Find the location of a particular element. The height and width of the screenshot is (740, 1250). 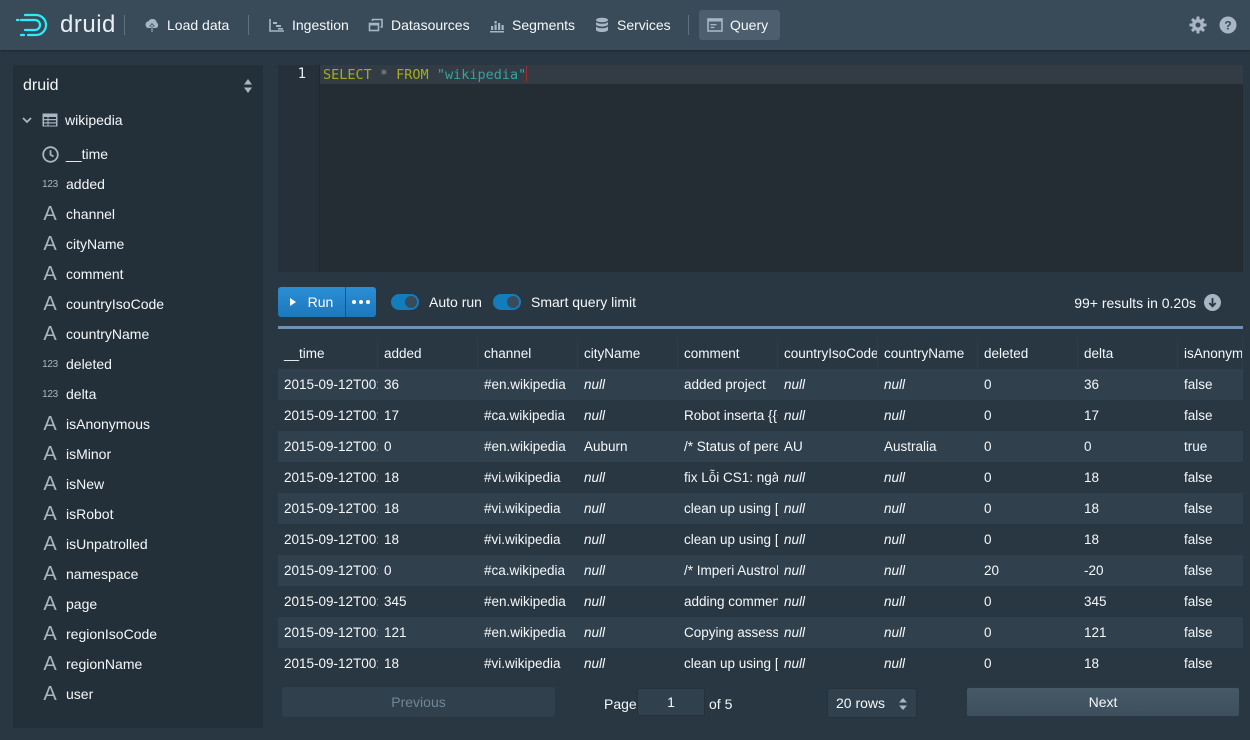

column-header-deleted: deleted is located at coordinates (1028, 354).